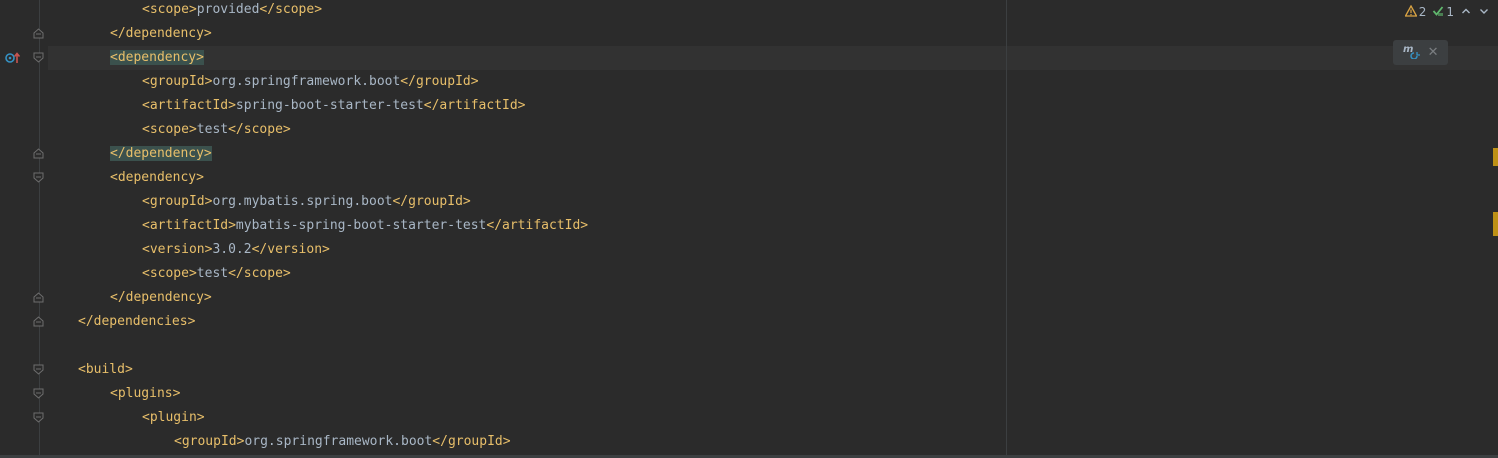 Image resolution: width=1498 pixels, height=458 pixels. Describe the element at coordinates (1484, 12) in the screenshot. I see `next-highlight-icon` at that location.